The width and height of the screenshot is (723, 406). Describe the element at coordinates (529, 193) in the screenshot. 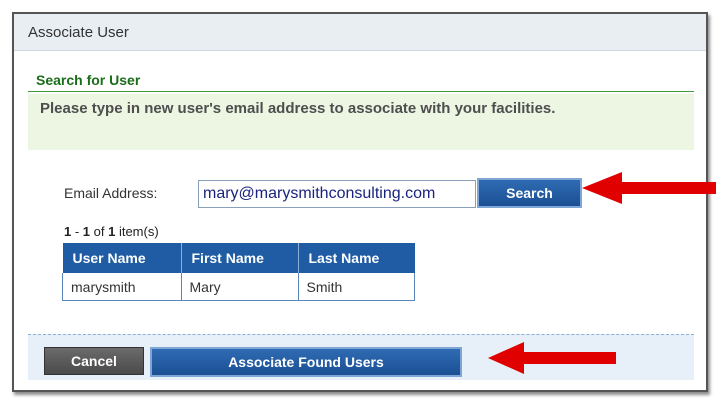

I see `search-button: Search` at that location.